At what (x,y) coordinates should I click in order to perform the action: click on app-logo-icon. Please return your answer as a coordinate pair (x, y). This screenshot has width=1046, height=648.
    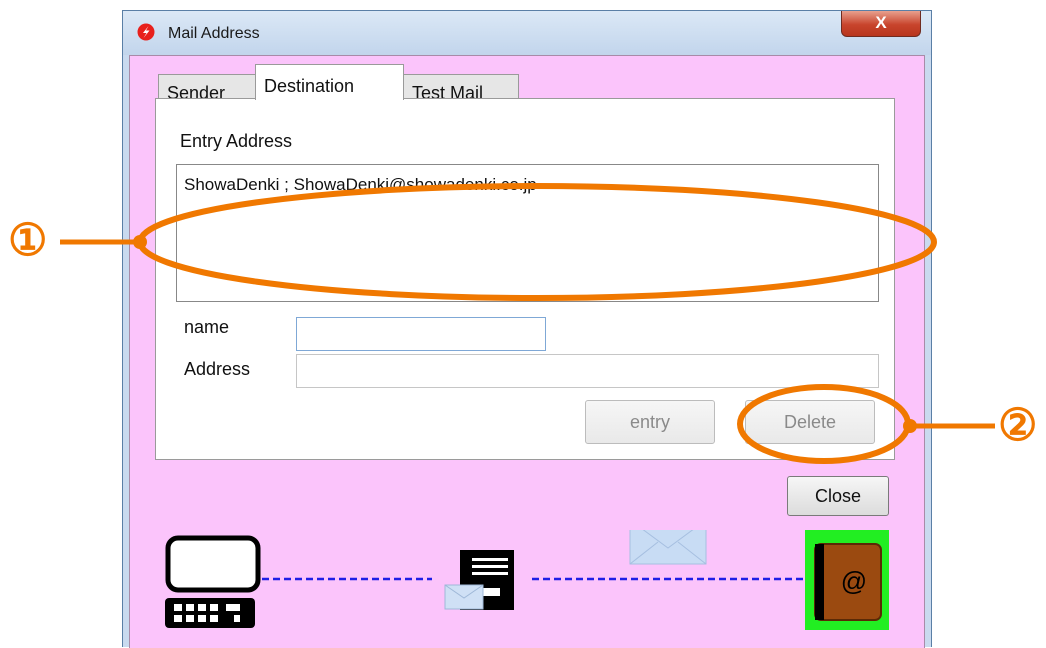
    Looking at the image, I should click on (146, 32).